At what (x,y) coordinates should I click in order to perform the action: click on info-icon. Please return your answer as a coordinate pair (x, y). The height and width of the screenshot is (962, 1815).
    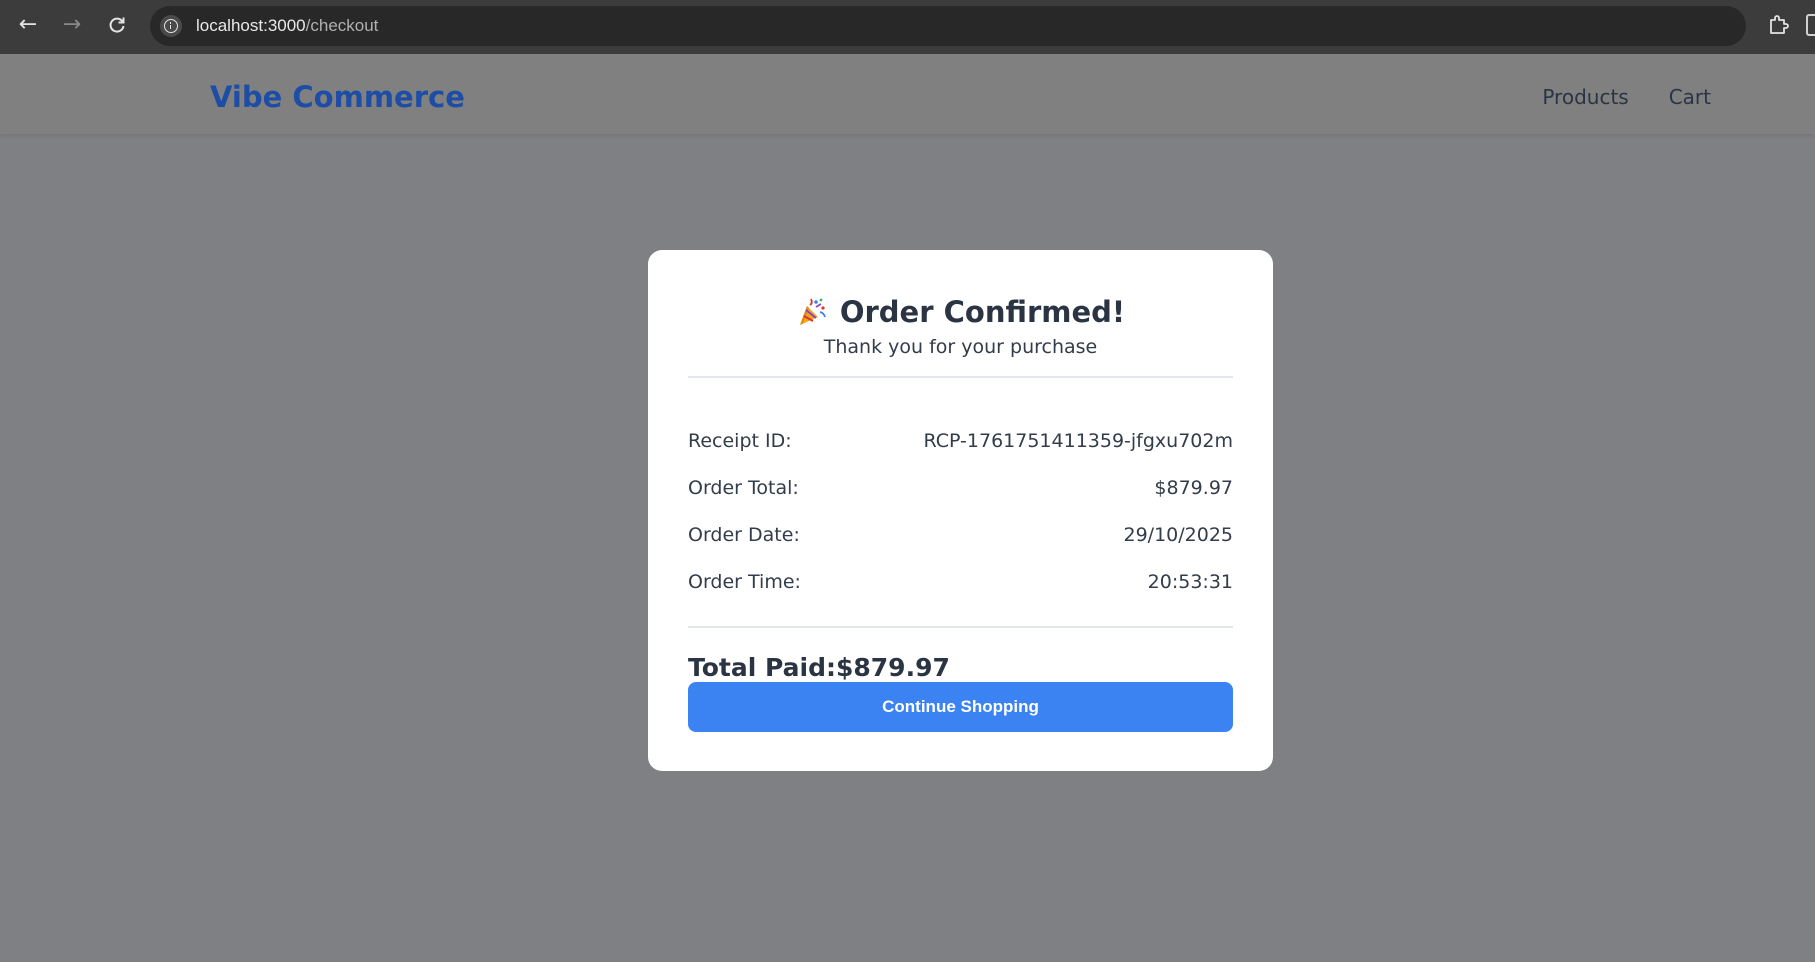
    Looking at the image, I should click on (171, 26).